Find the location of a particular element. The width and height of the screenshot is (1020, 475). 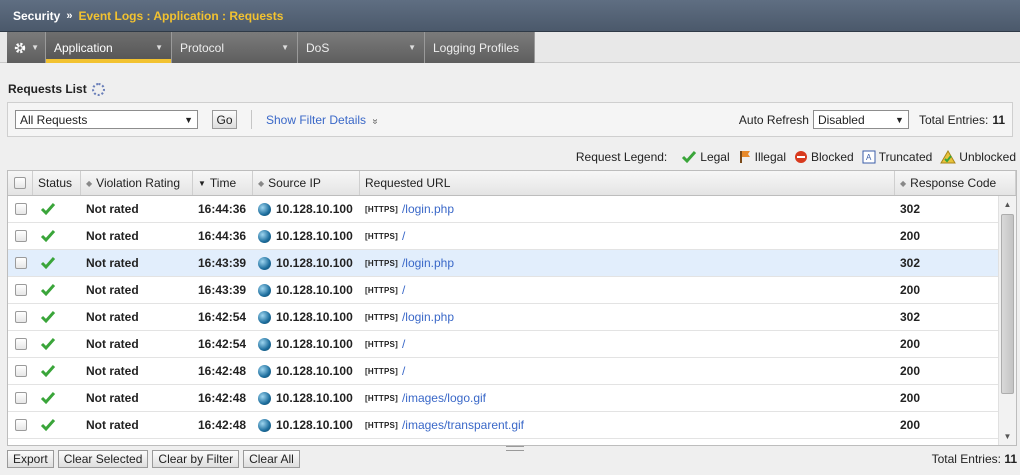

expand-chevron-icon: » is located at coordinates (375, 121).